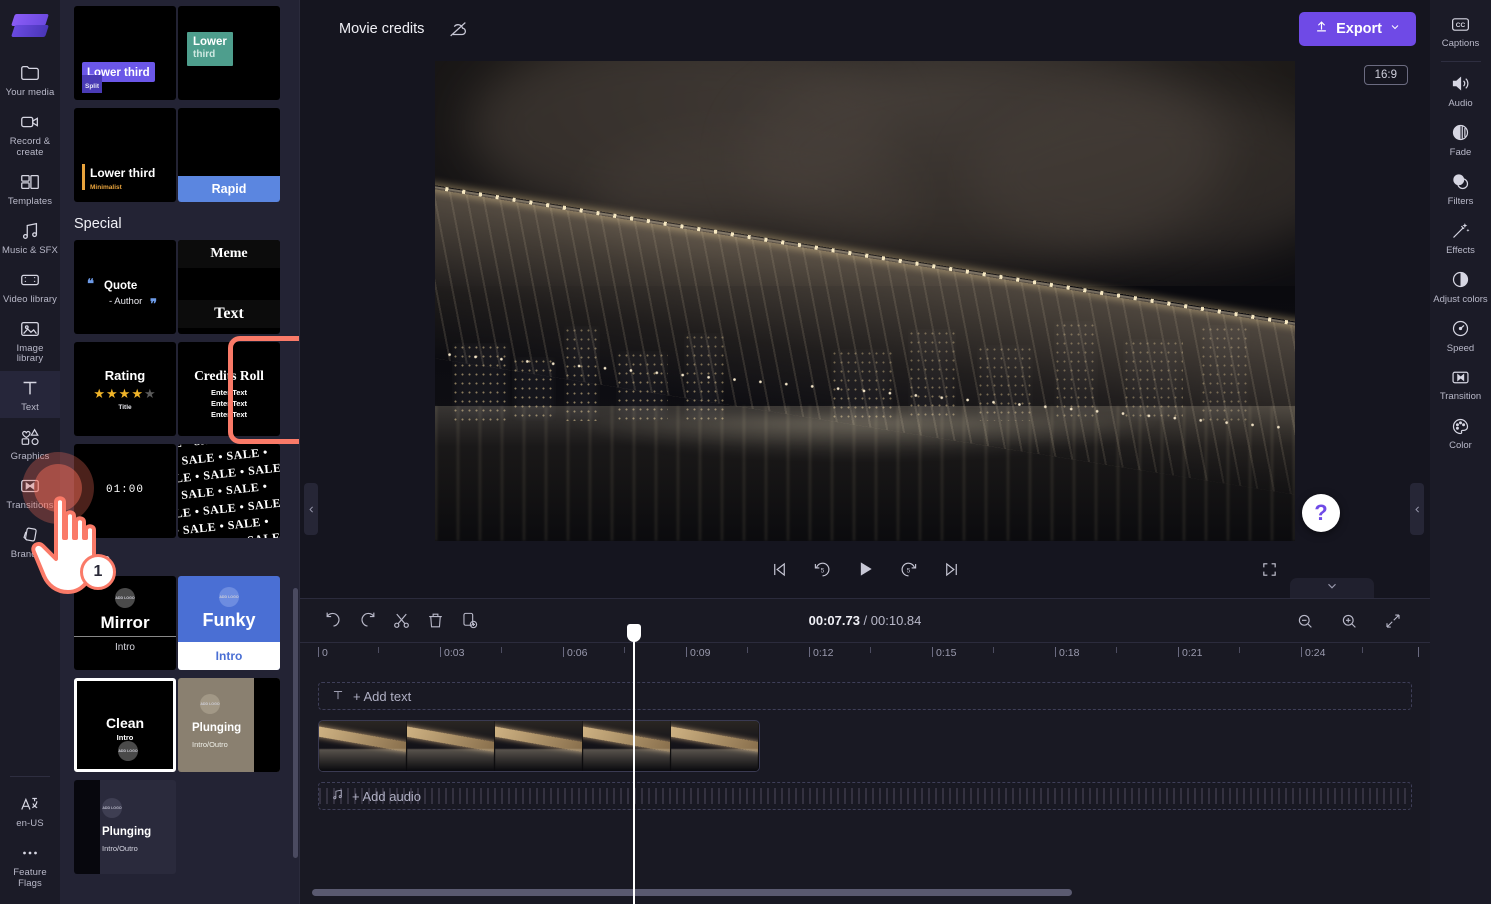  Describe the element at coordinates (229, 725) in the screenshot. I see `template-plunging-1: ADD LOGO Plunging Intro/Outro` at that location.